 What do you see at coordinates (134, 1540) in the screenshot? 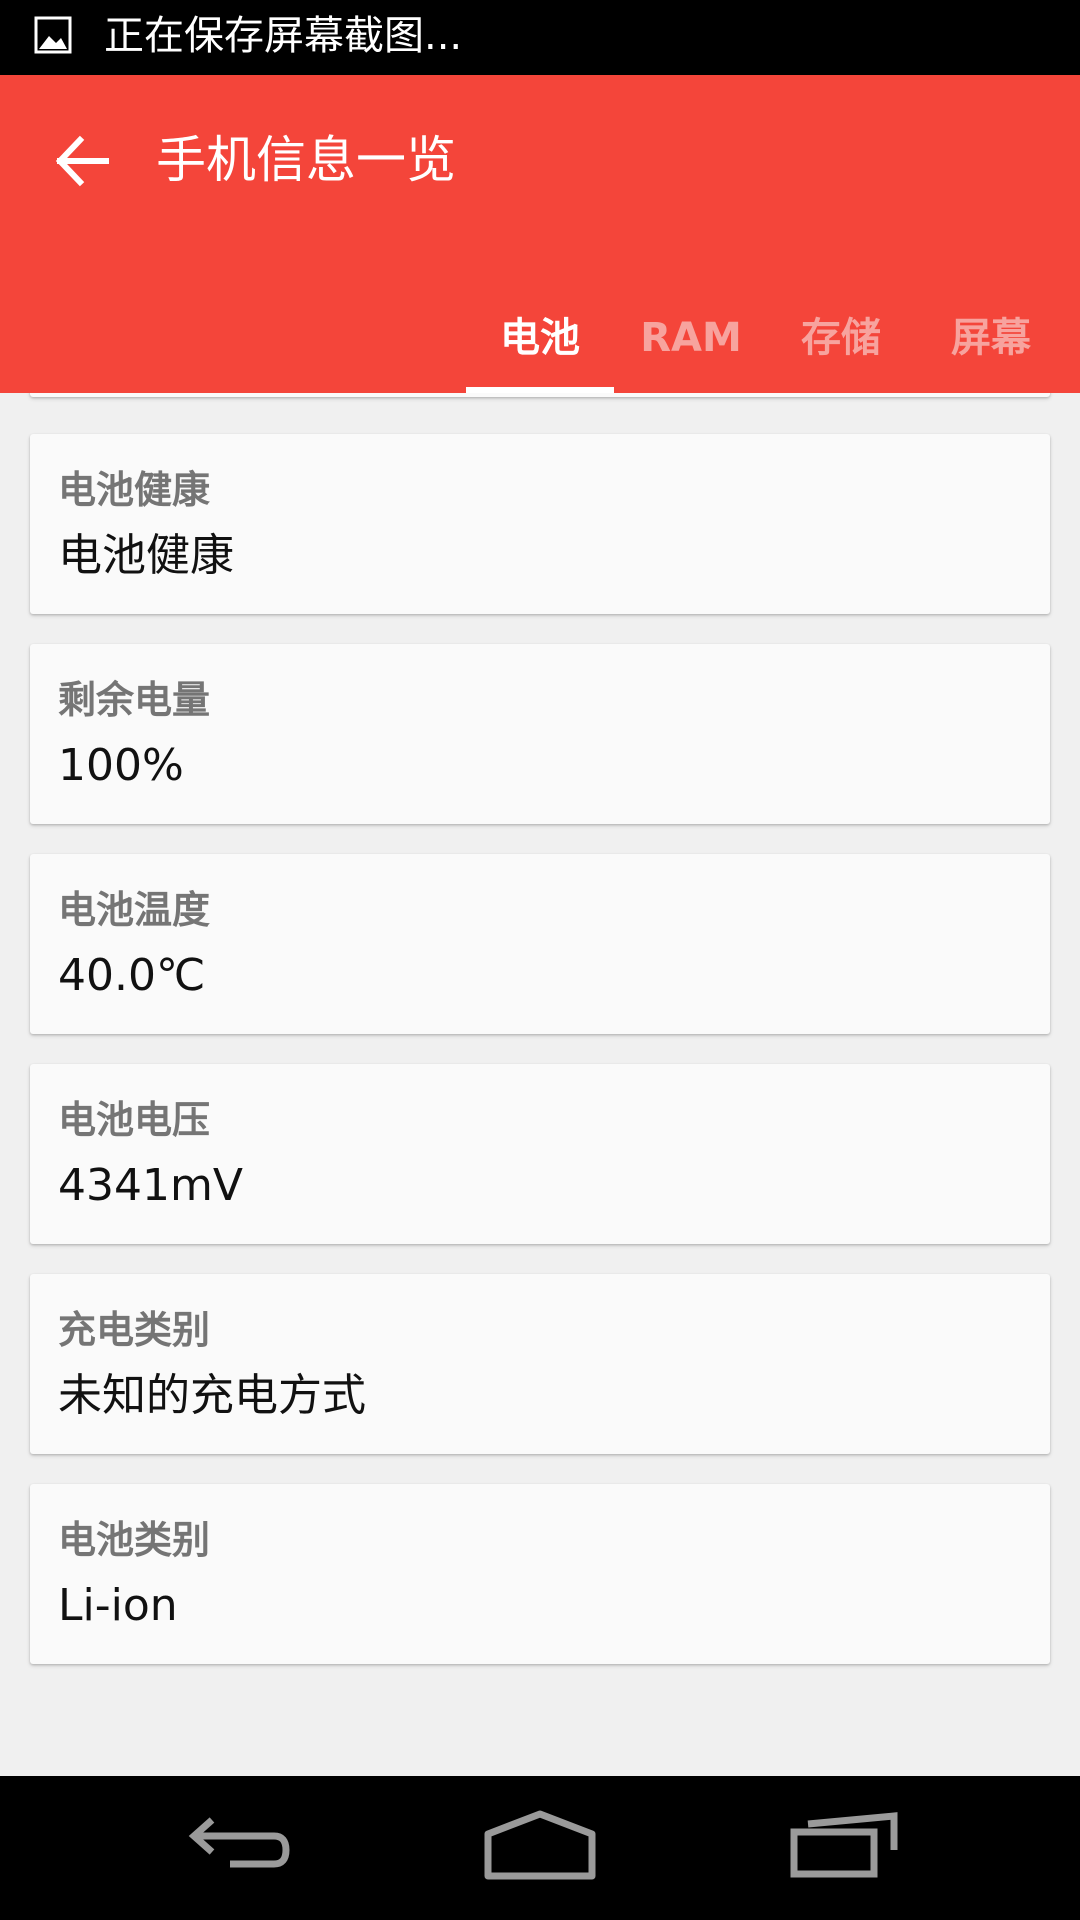
I see `card-label: 电池类别` at bounding box center [134, 1540].